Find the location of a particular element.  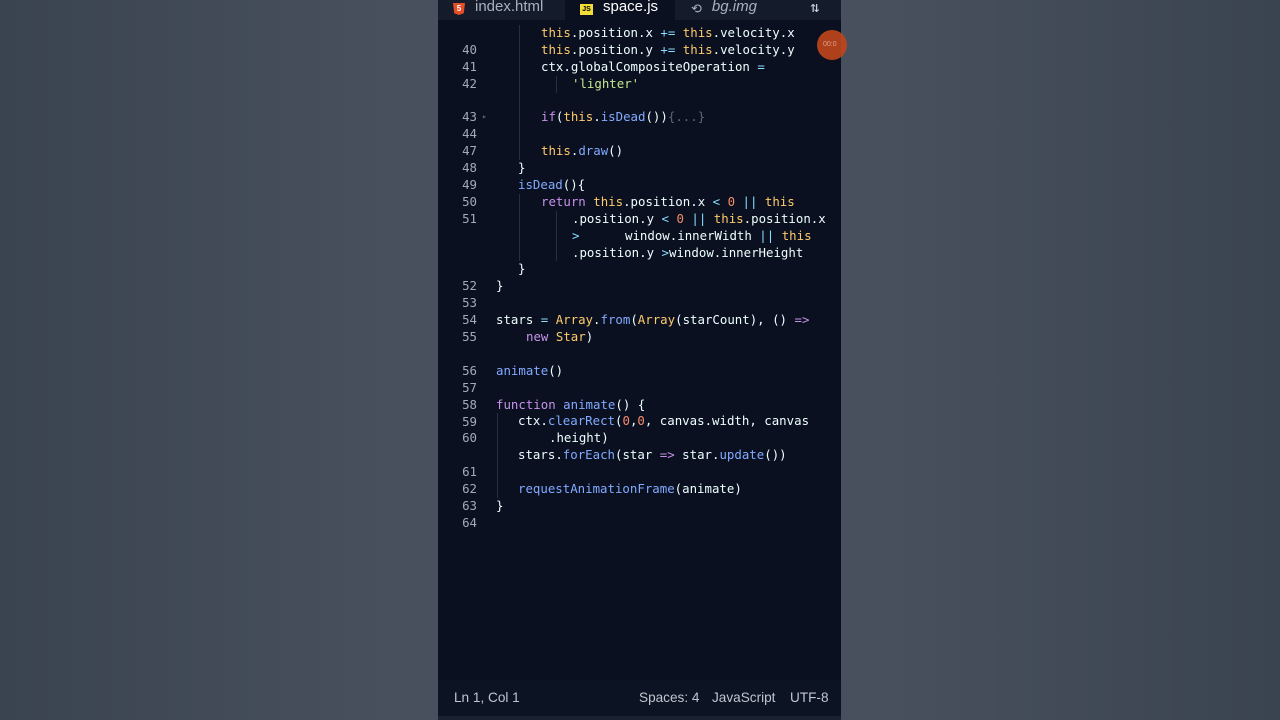

code-line-wrap: > window.innerWidth || this is located at coordinates (639, 236).